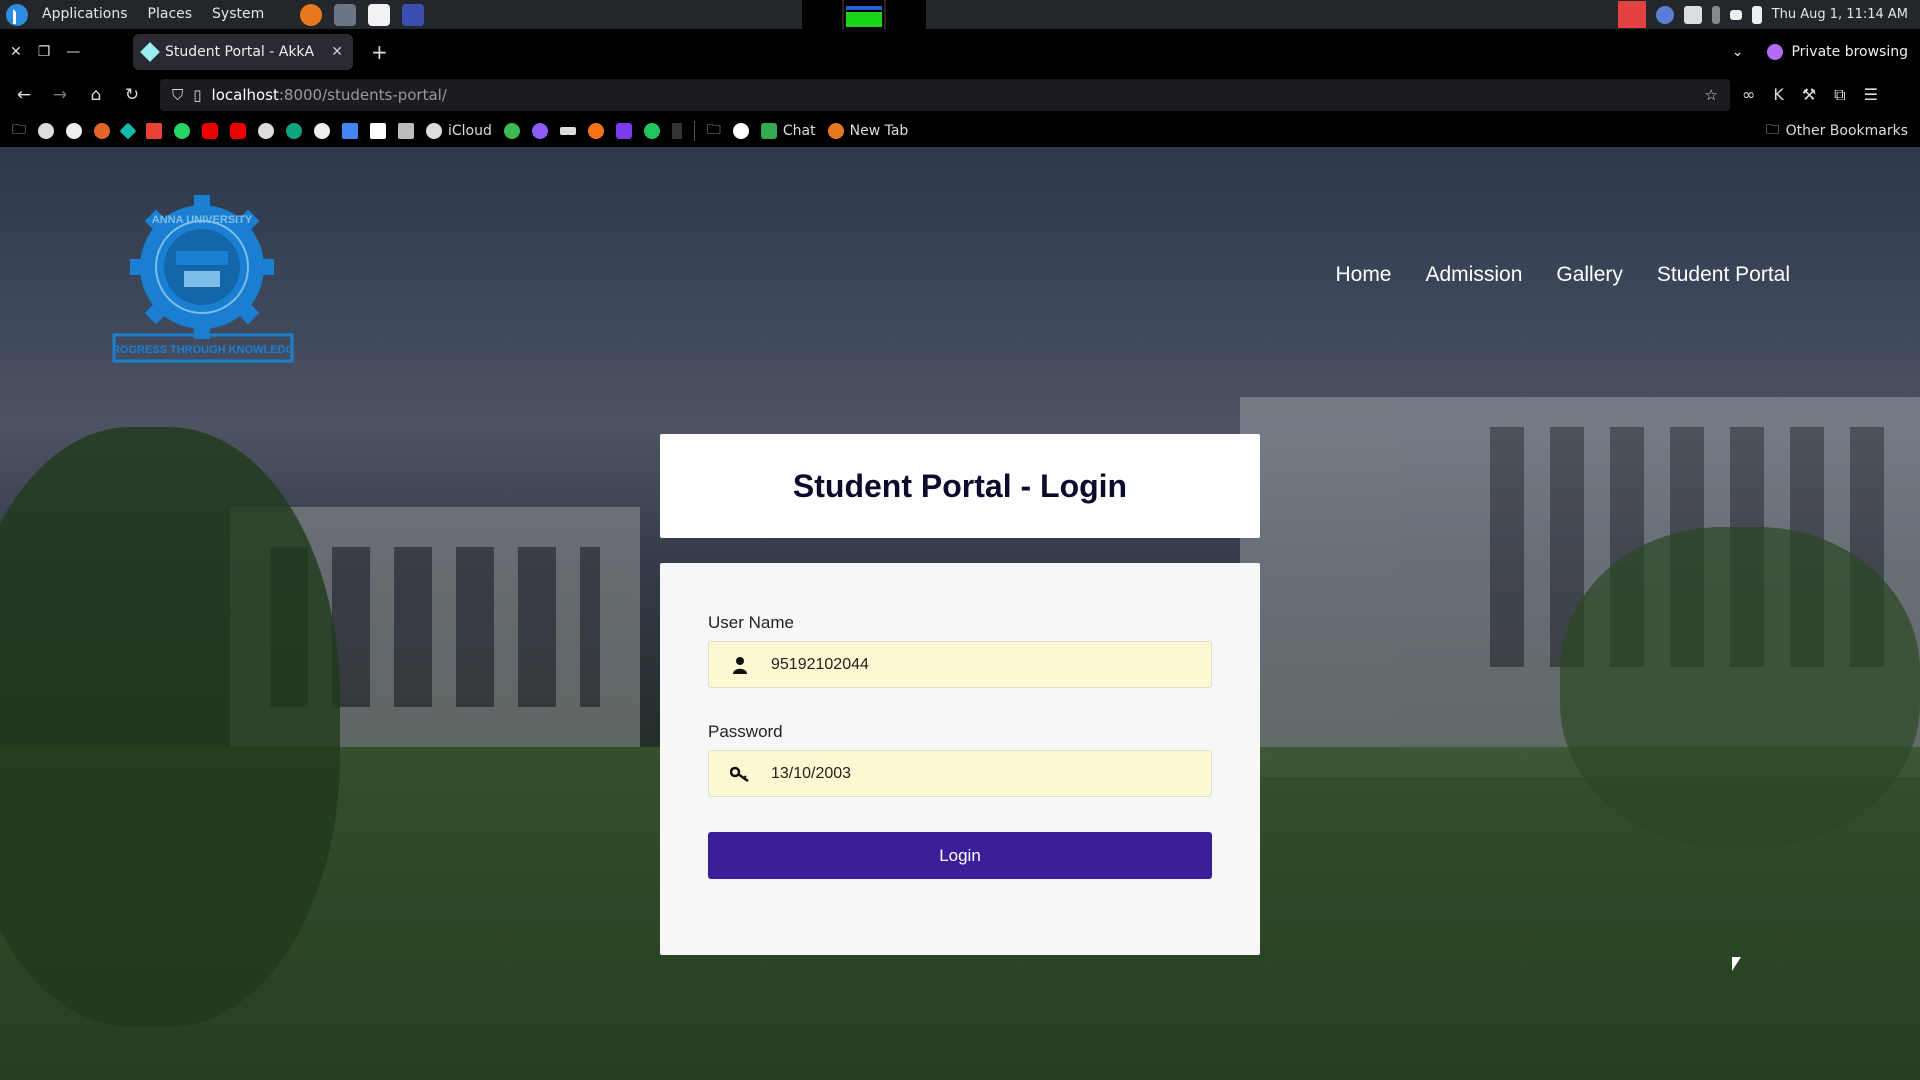  I want to click on nav-home: Home, so click(1363, 275).